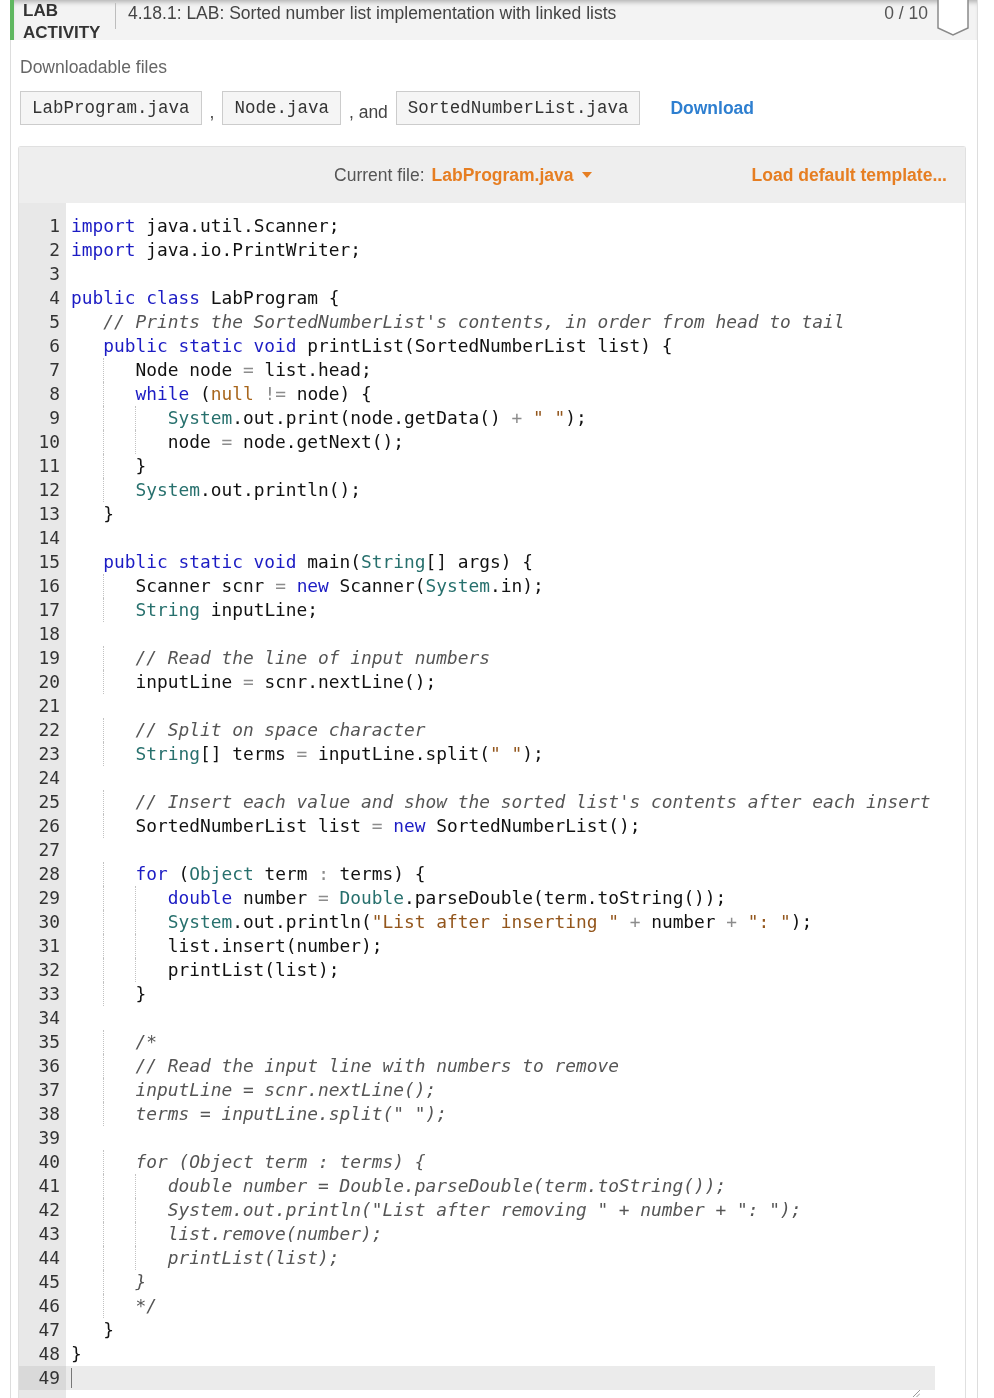 The image size is (994, 1398). Describe the element at coordinates (49, 609) in the screenshot. I see `line-number: 17` at that location.